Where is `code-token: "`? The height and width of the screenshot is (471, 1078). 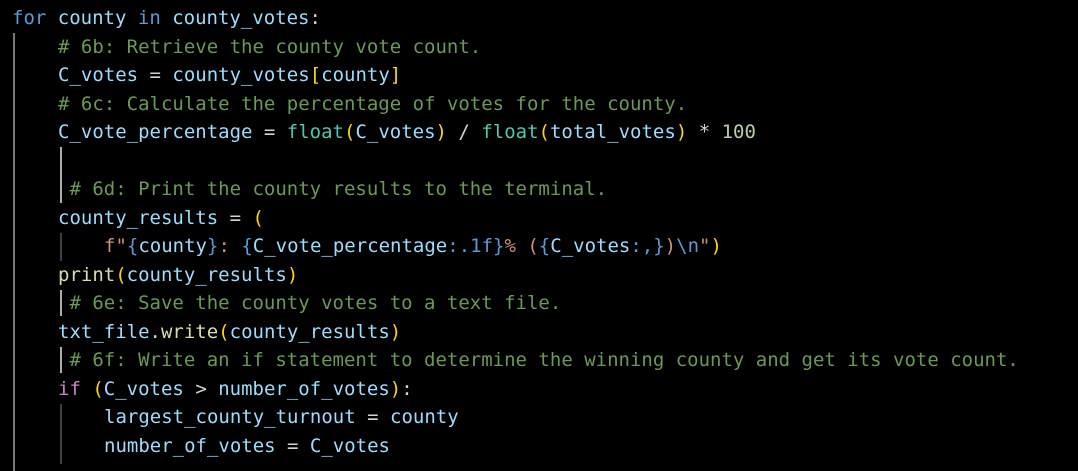 code-token: " is located at coordinates (705, 246).